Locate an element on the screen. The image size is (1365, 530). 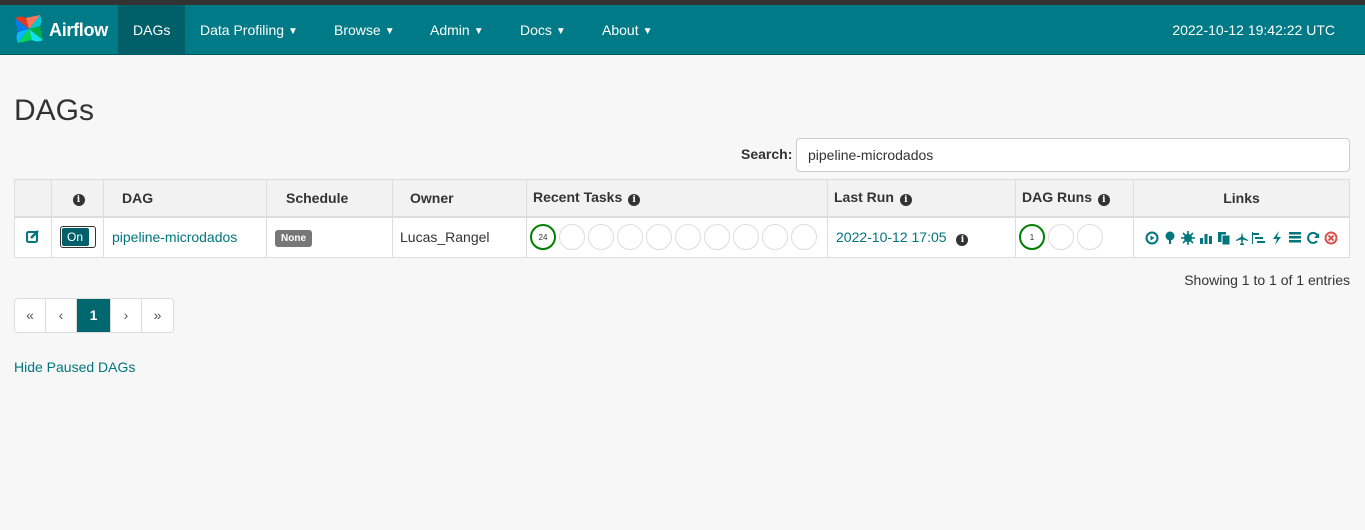
code-icon is located at coordinates (1277, 237).